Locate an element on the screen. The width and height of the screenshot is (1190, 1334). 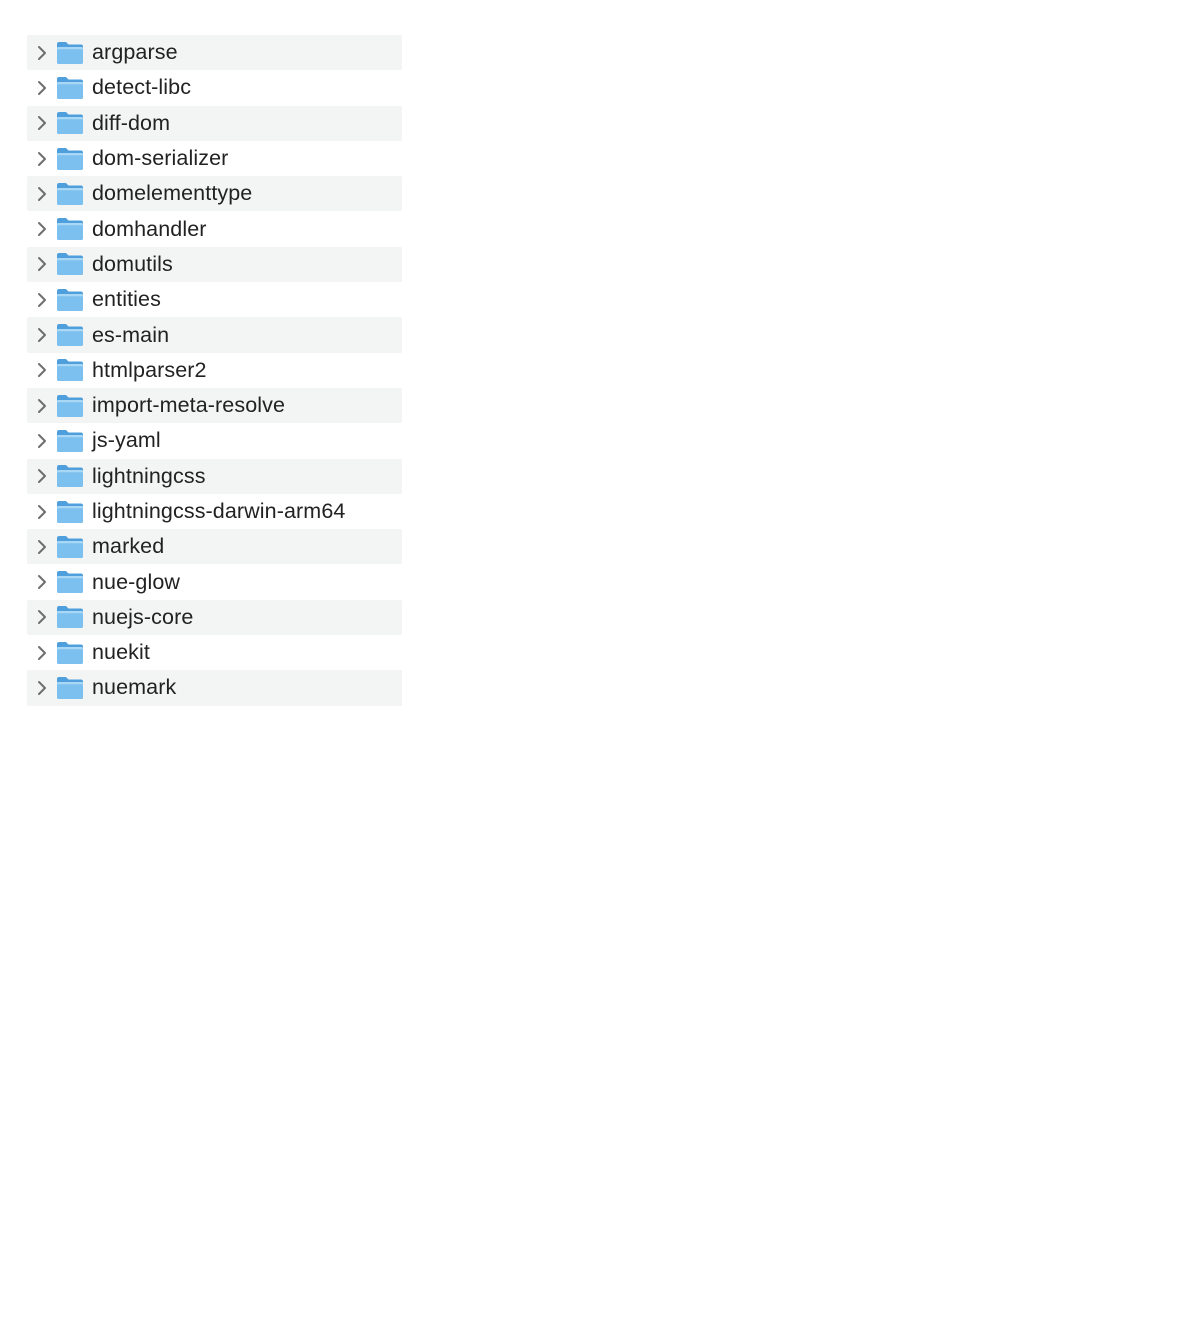
list-item: es-main is located at coordinates (214, 335).